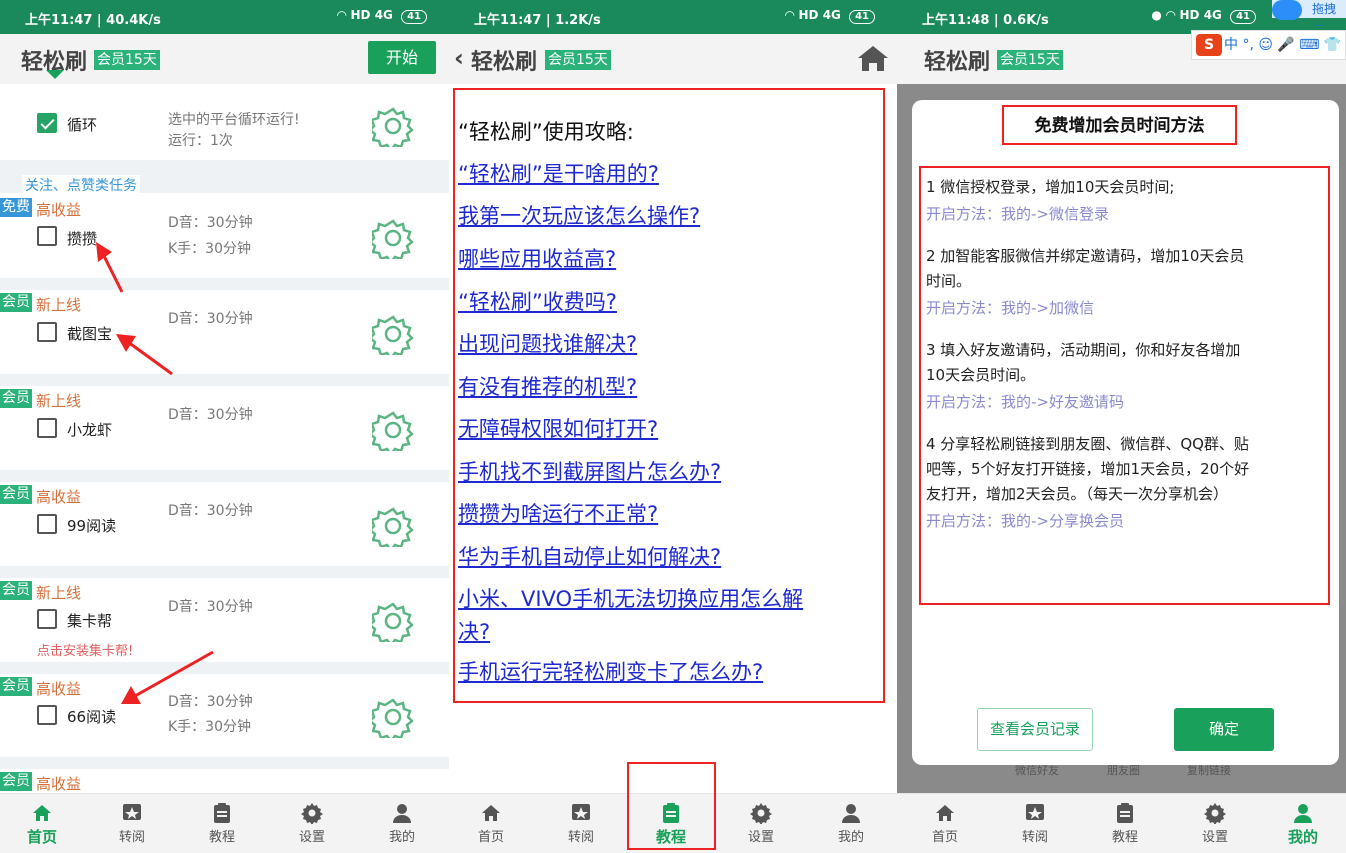 This screenshot has width=1346, height=853. I want to click on view-vip-record-button: 查看会员记录, so click(1035, 729).